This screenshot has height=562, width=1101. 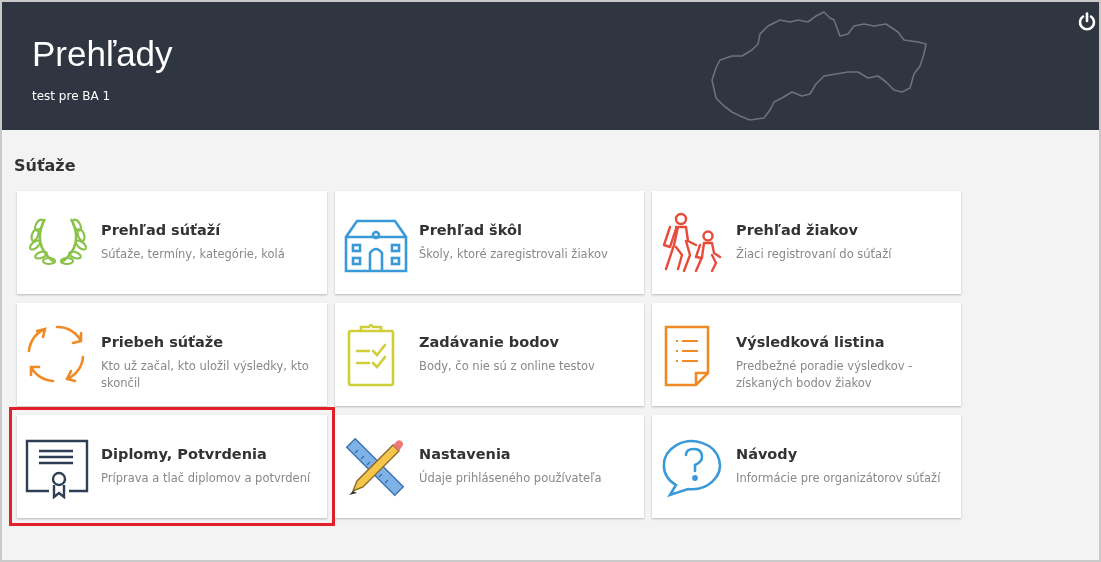 I want to click on tile-title: Prehľad škôl, so click(x=471, y=231).